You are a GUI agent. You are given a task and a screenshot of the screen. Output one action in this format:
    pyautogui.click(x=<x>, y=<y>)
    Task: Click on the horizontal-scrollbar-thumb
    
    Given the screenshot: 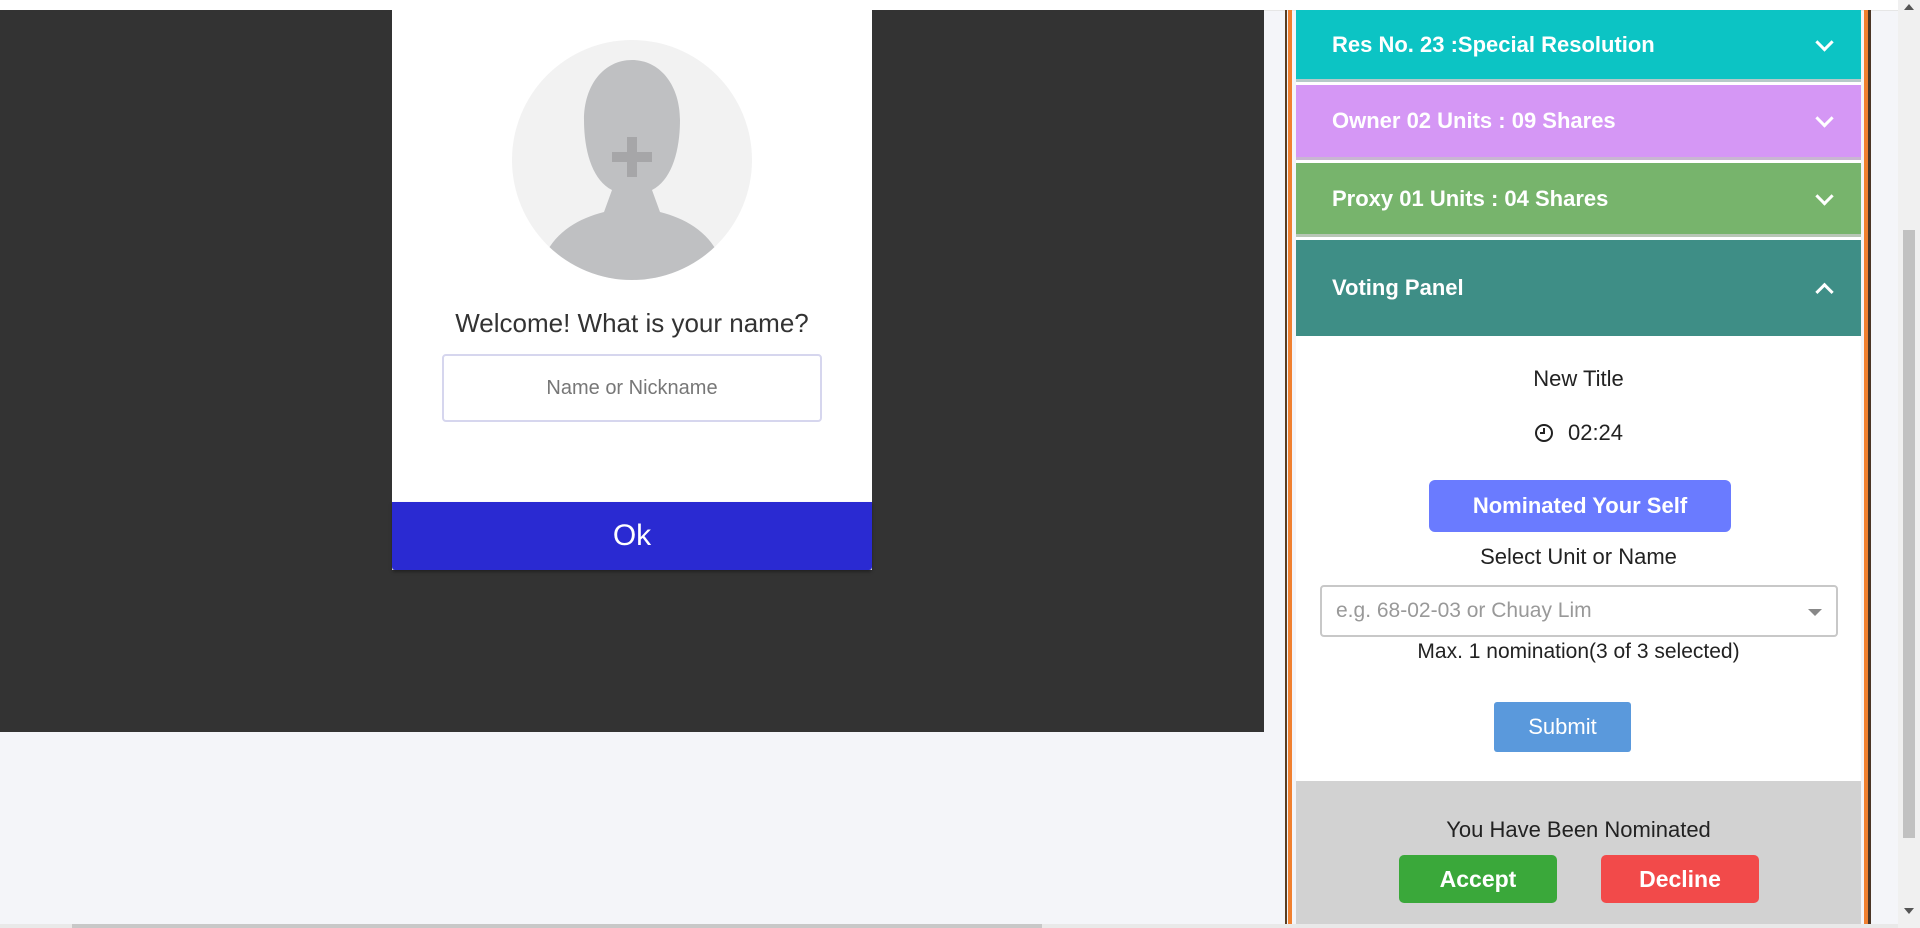 What is the action you would take?
    pyautogui.click(x=557, y=926)
    